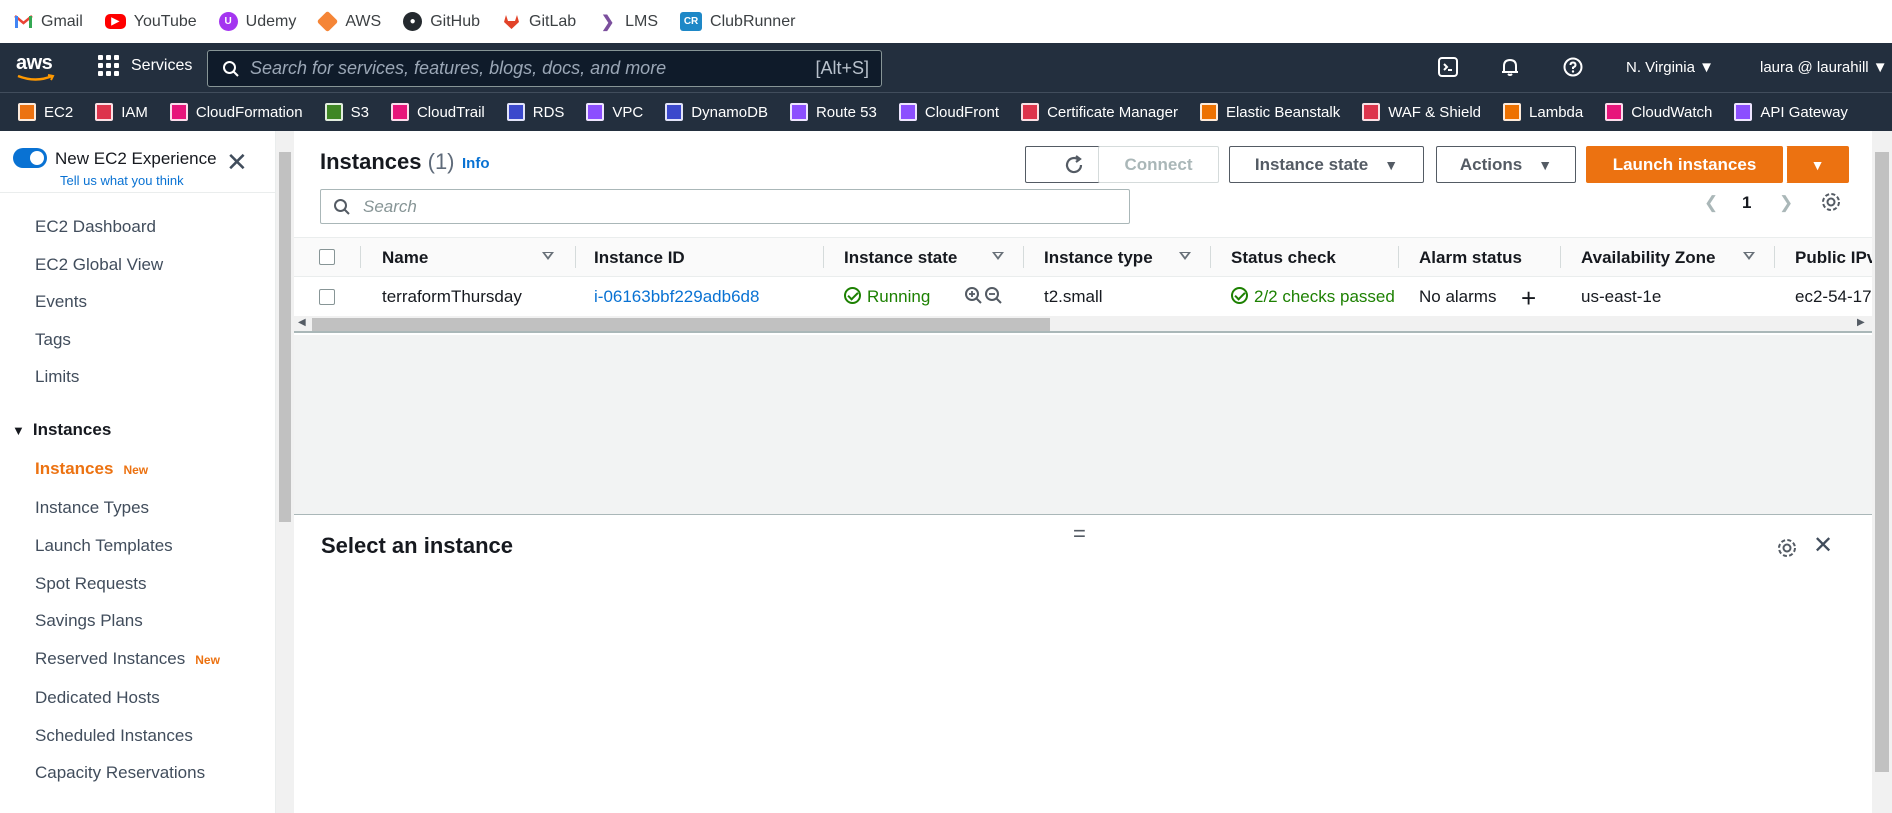 The height and width of the screenshot is (813, 1892). I want to click on bookmark-udemy: U Udemy, so click(257, 21).